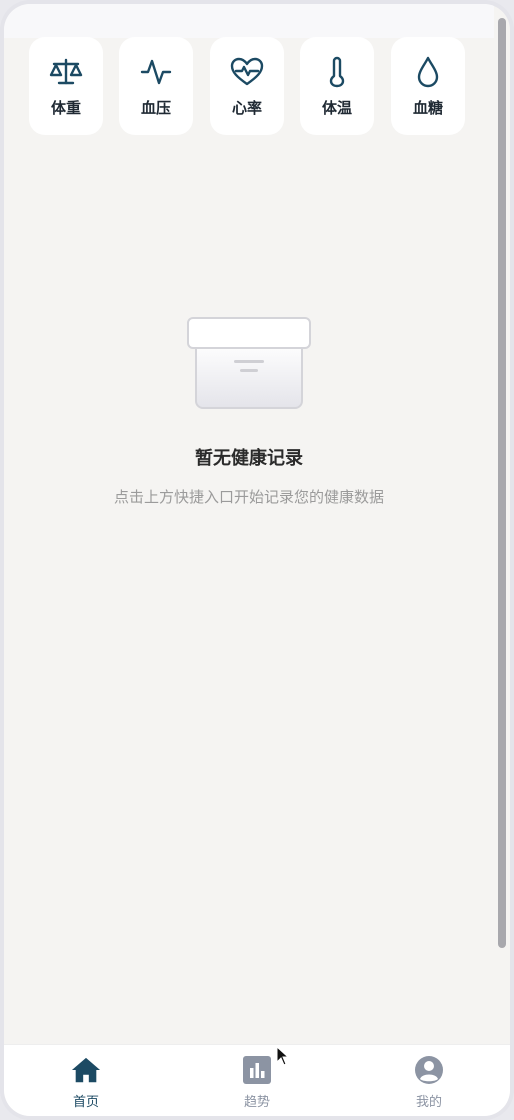 This screenshot has width=514, height=1120. Describe the element at coordinates (249, 21) in the screenshot. I see `status-area` at that location.